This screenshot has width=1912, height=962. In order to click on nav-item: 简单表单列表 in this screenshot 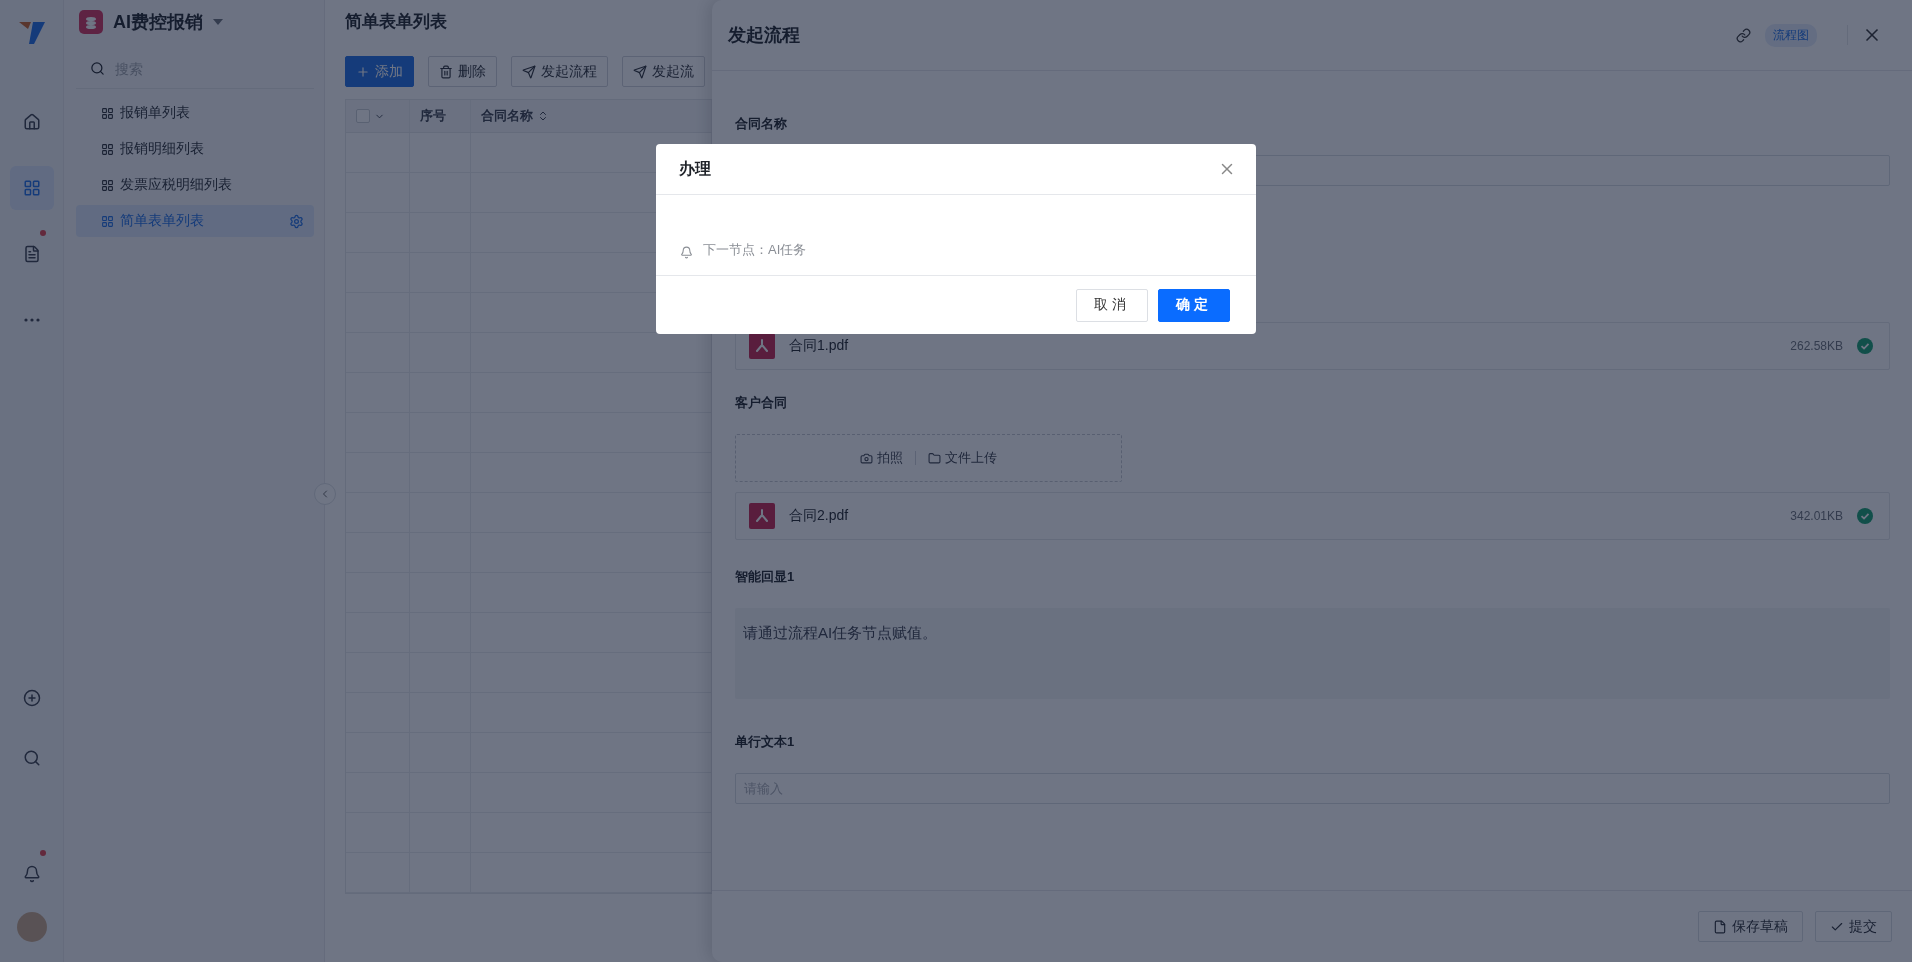, I will do `click(195, 221)`.